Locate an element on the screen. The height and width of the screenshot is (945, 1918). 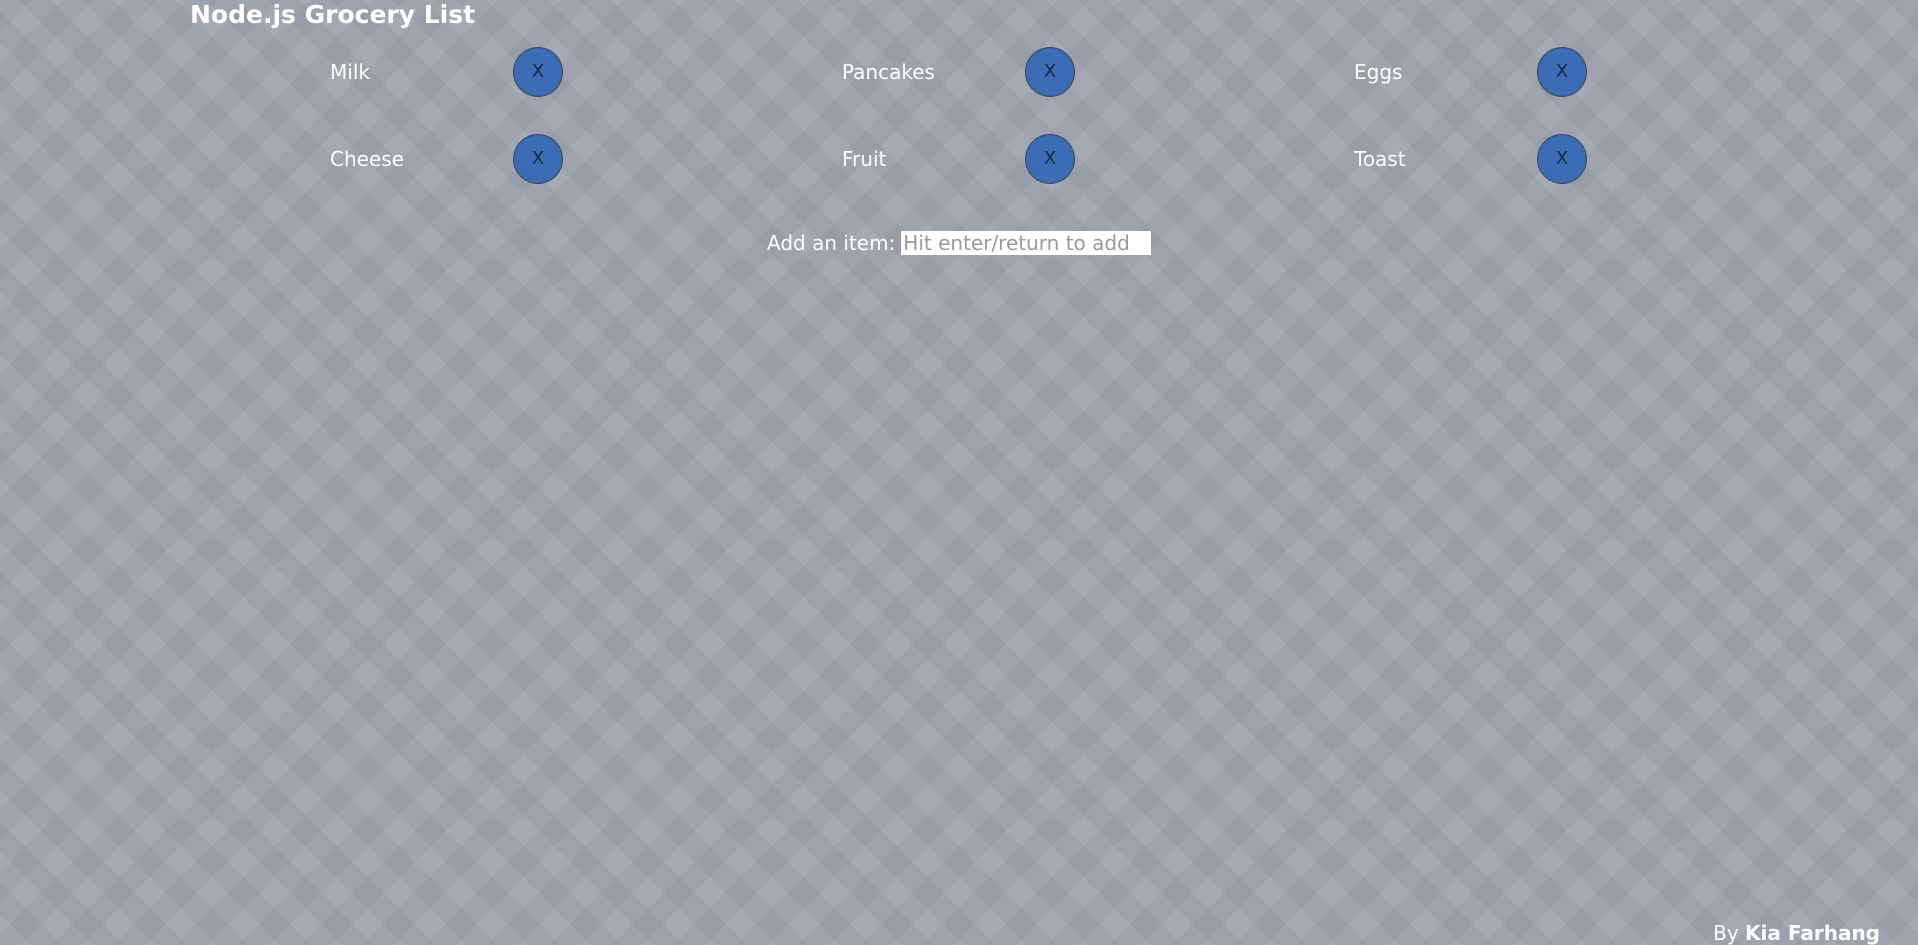
add-item-input is located at coordinates (1026, 243).